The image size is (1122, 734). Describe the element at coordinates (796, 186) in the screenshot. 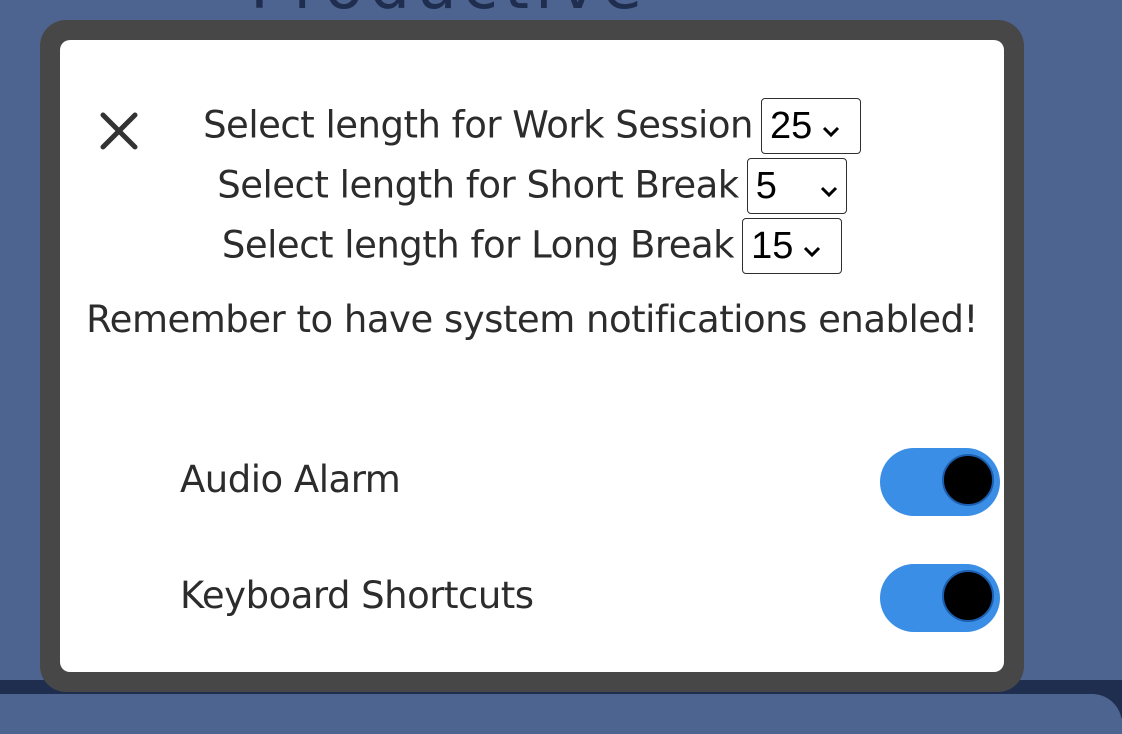

I see `short-break-select: 5` at that location.